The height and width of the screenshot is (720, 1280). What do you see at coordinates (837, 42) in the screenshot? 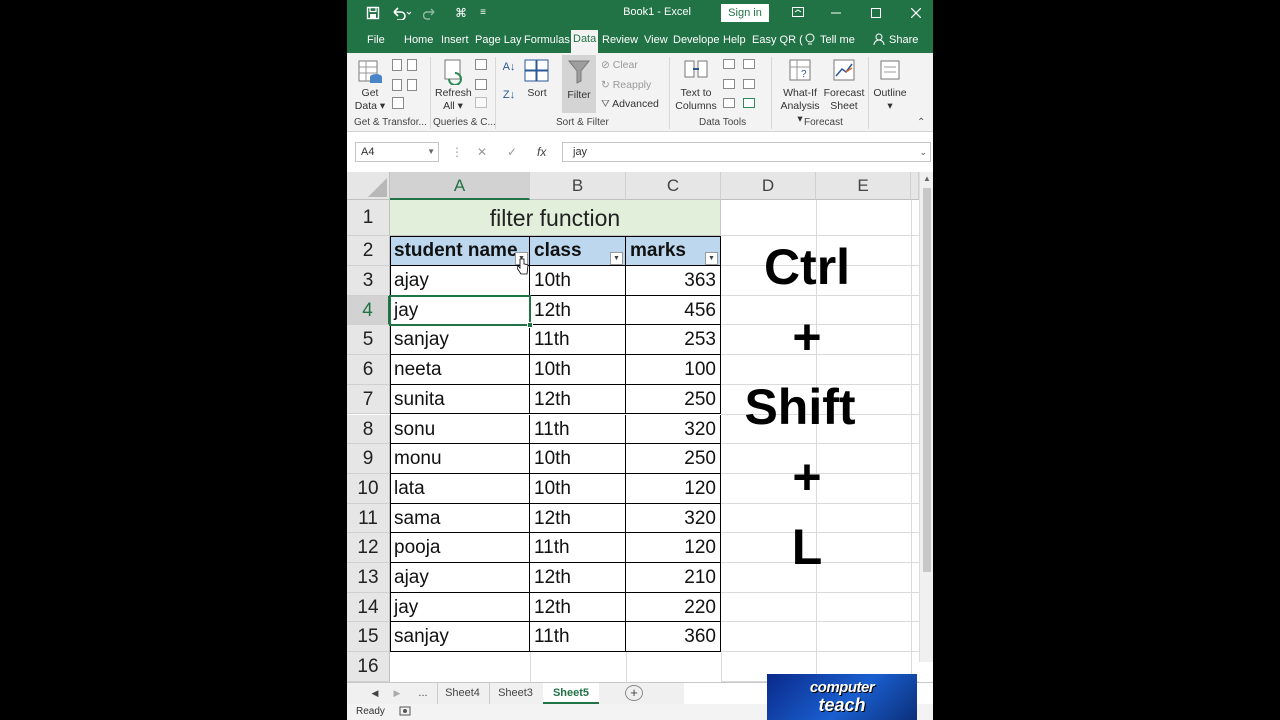
I see `tell-me-search: Tell me` at bounding box center [837, 42].